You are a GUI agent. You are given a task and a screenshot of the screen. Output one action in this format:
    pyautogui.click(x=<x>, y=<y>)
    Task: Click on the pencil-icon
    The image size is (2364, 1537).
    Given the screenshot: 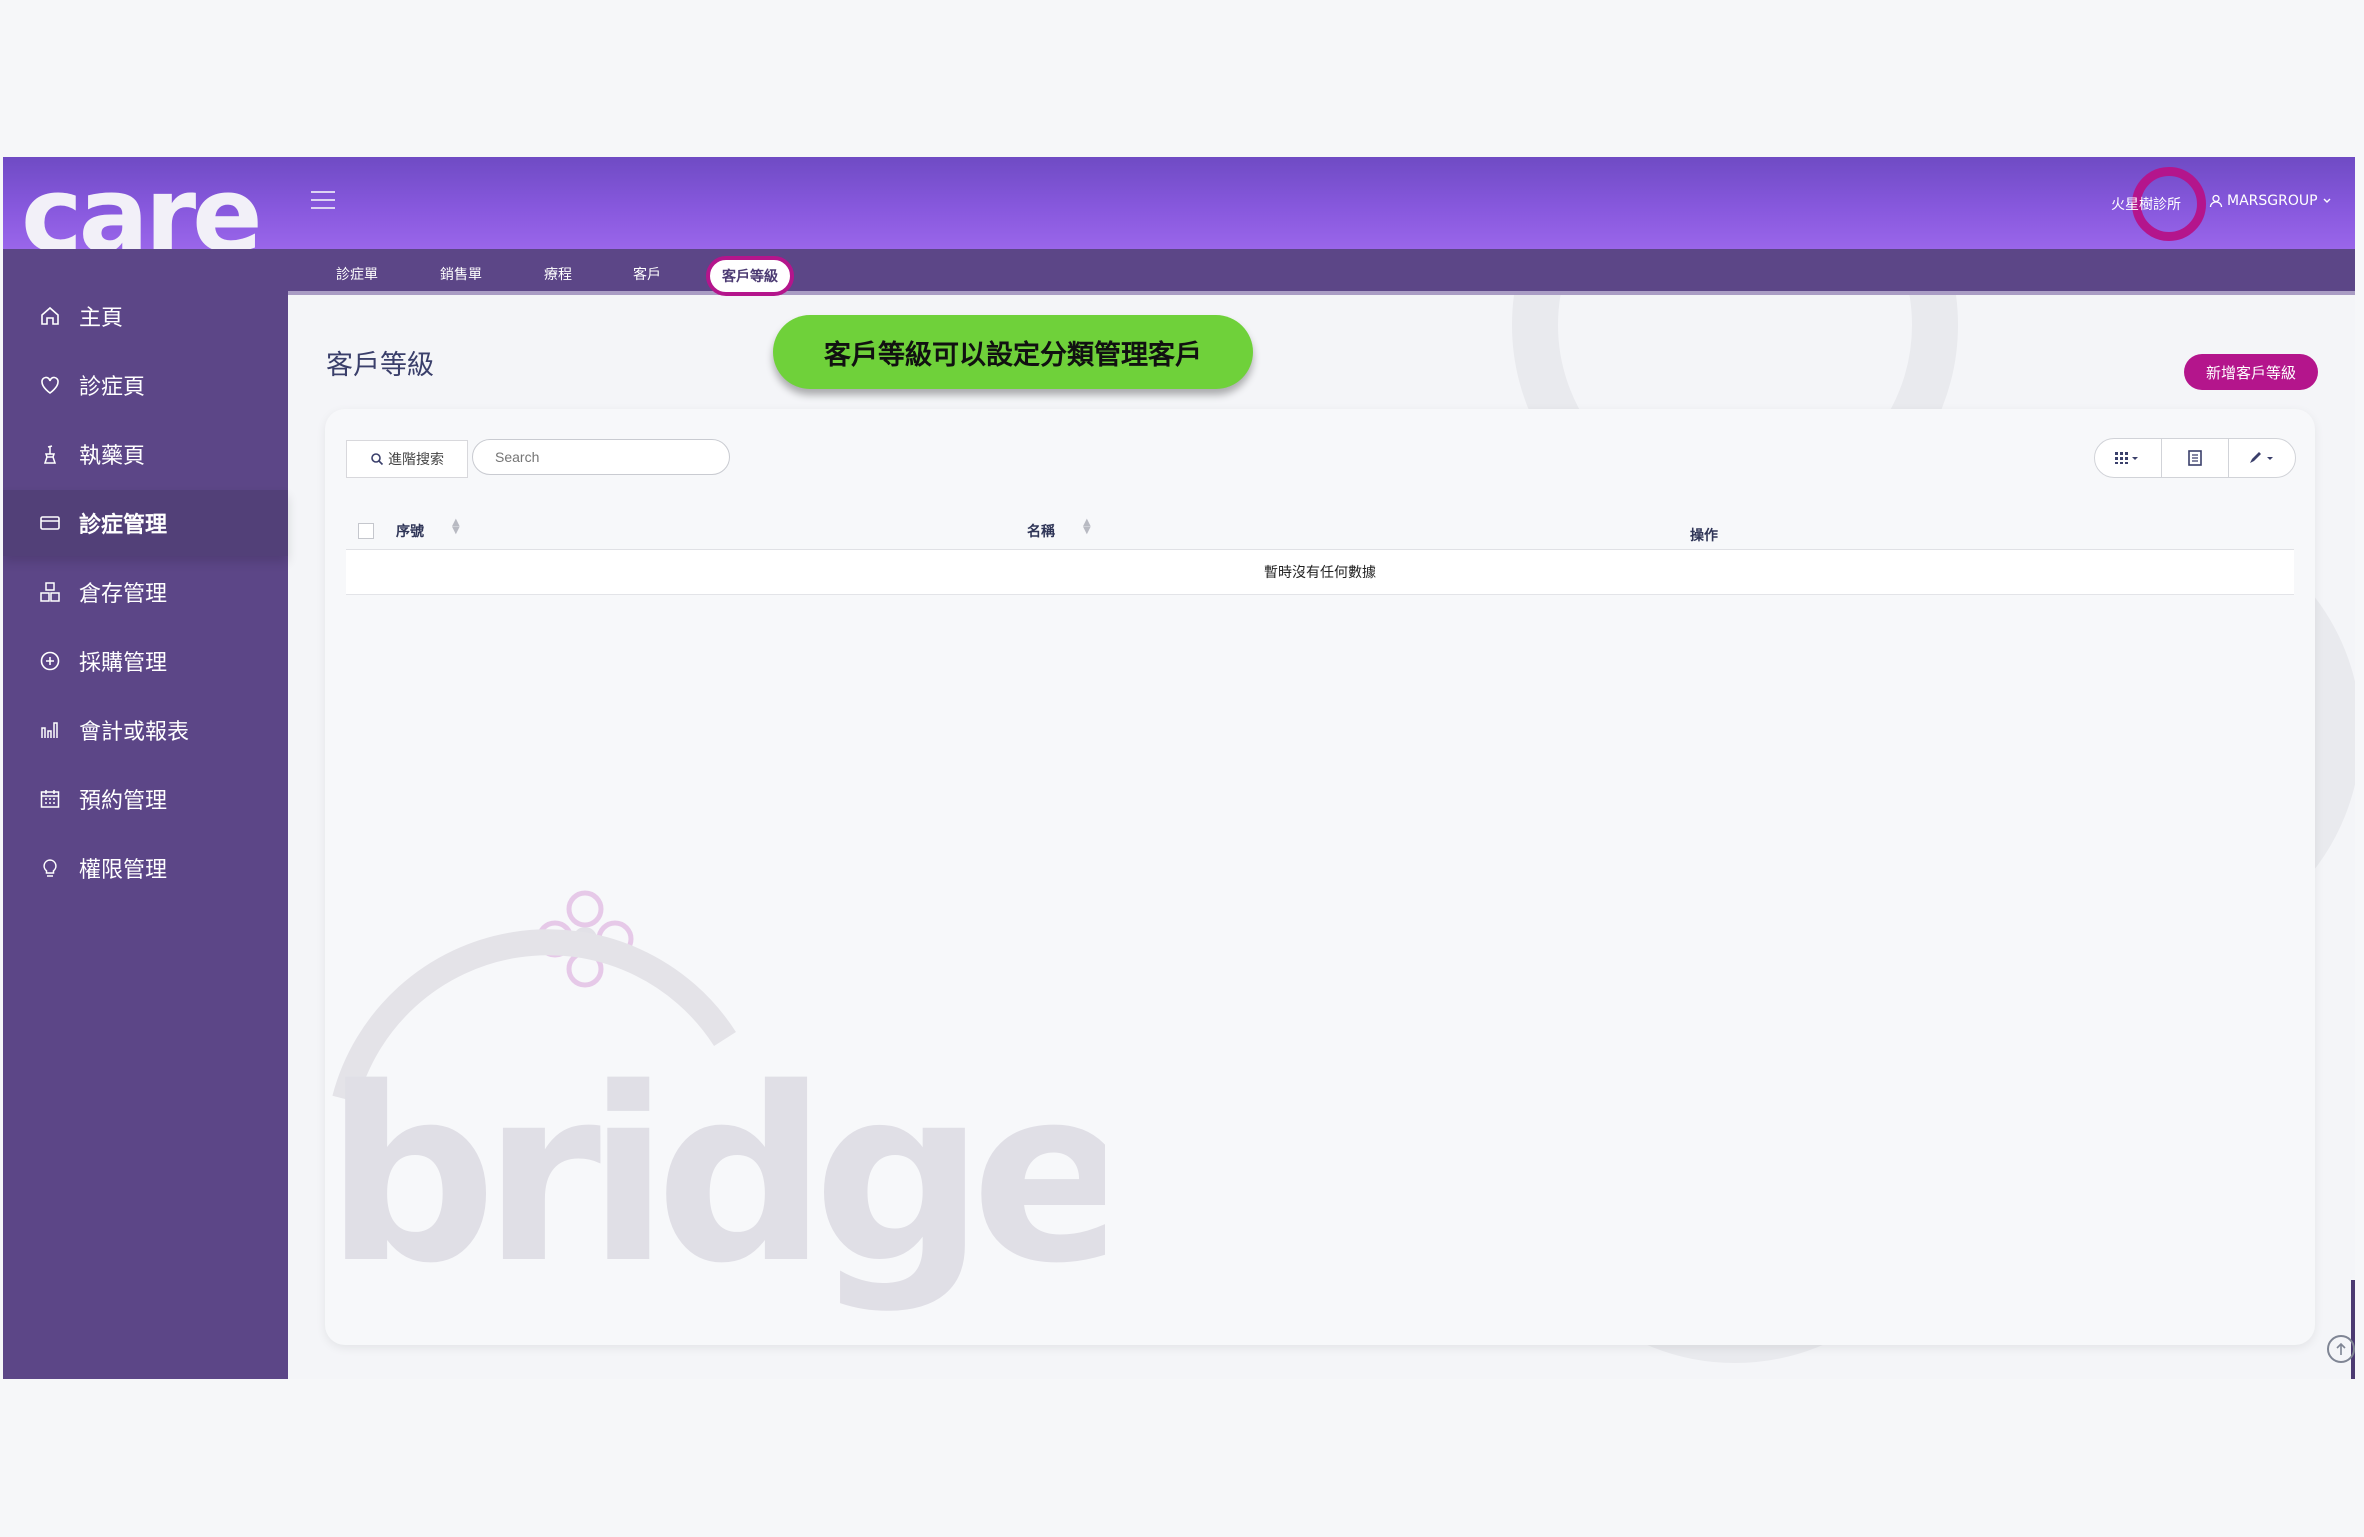 What is the action you would take?
    pyautogui.click(x=2261, y=457)
    